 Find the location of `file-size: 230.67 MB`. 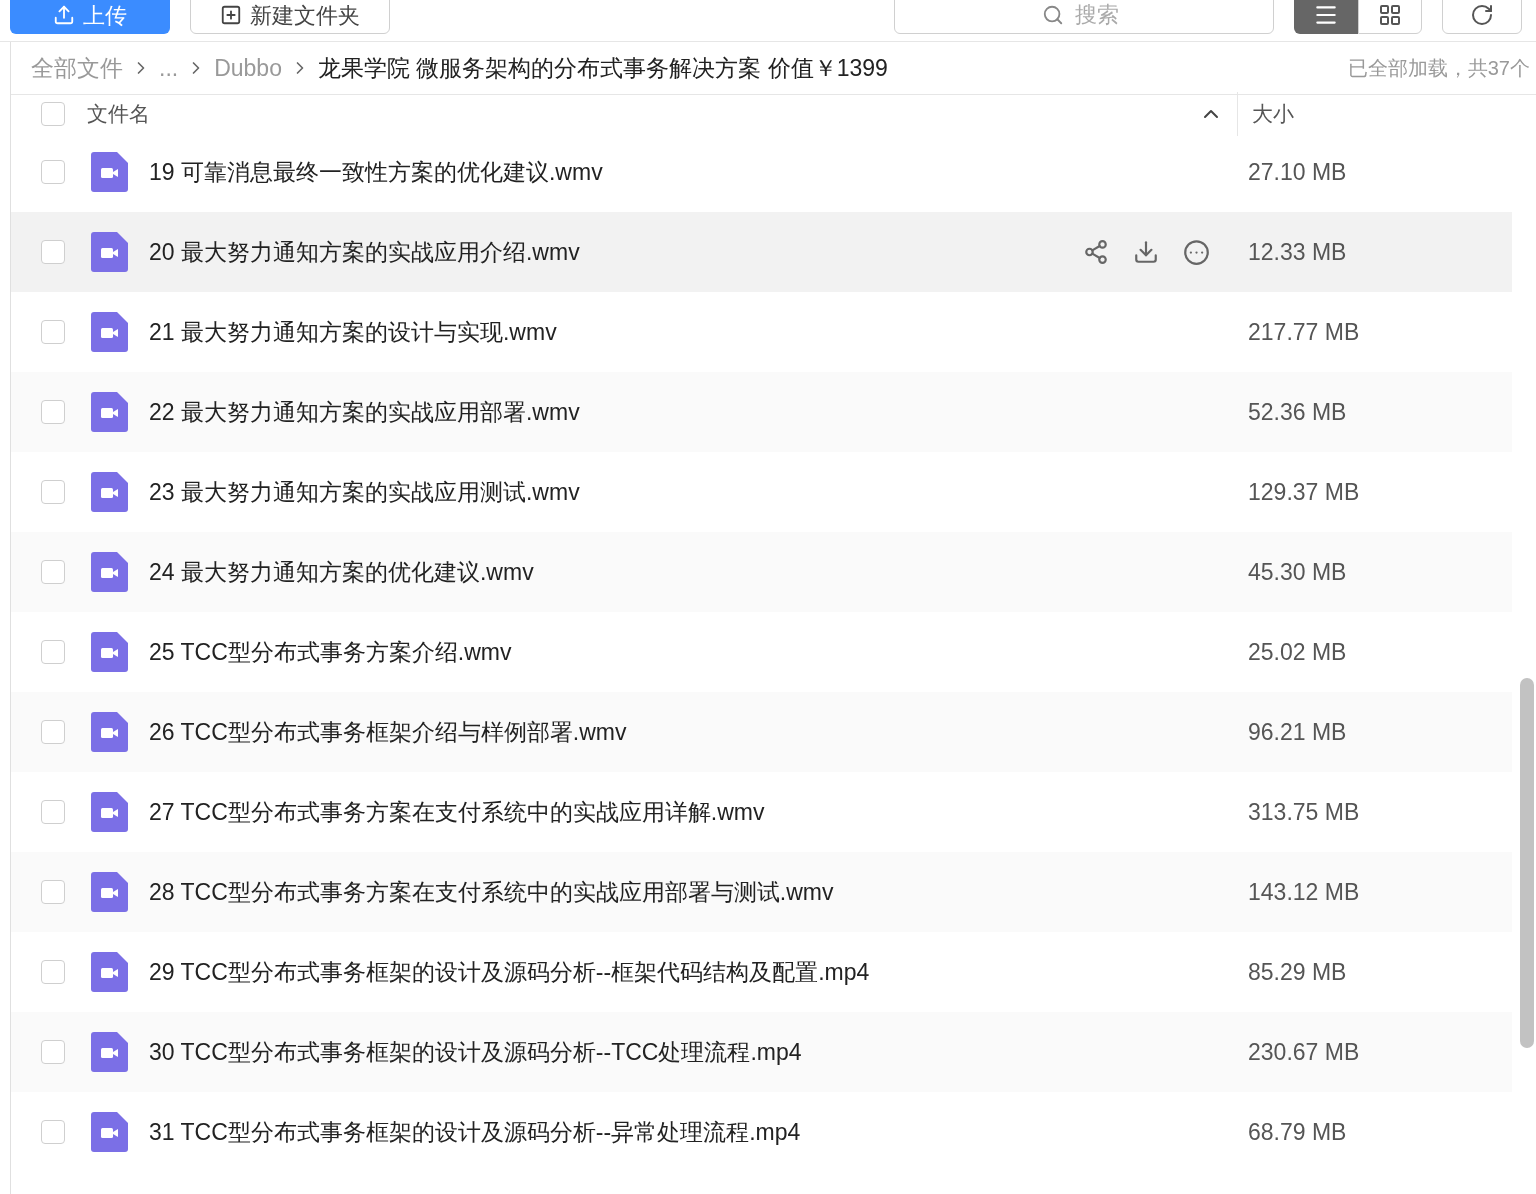

file-size: 230.67 MB is located at coordinates (1304, 1052).